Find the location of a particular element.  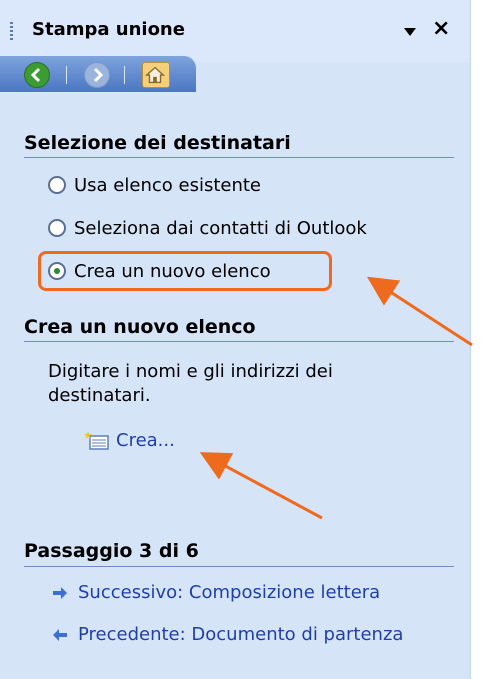

back-icon is located at coordinates (37, 75).